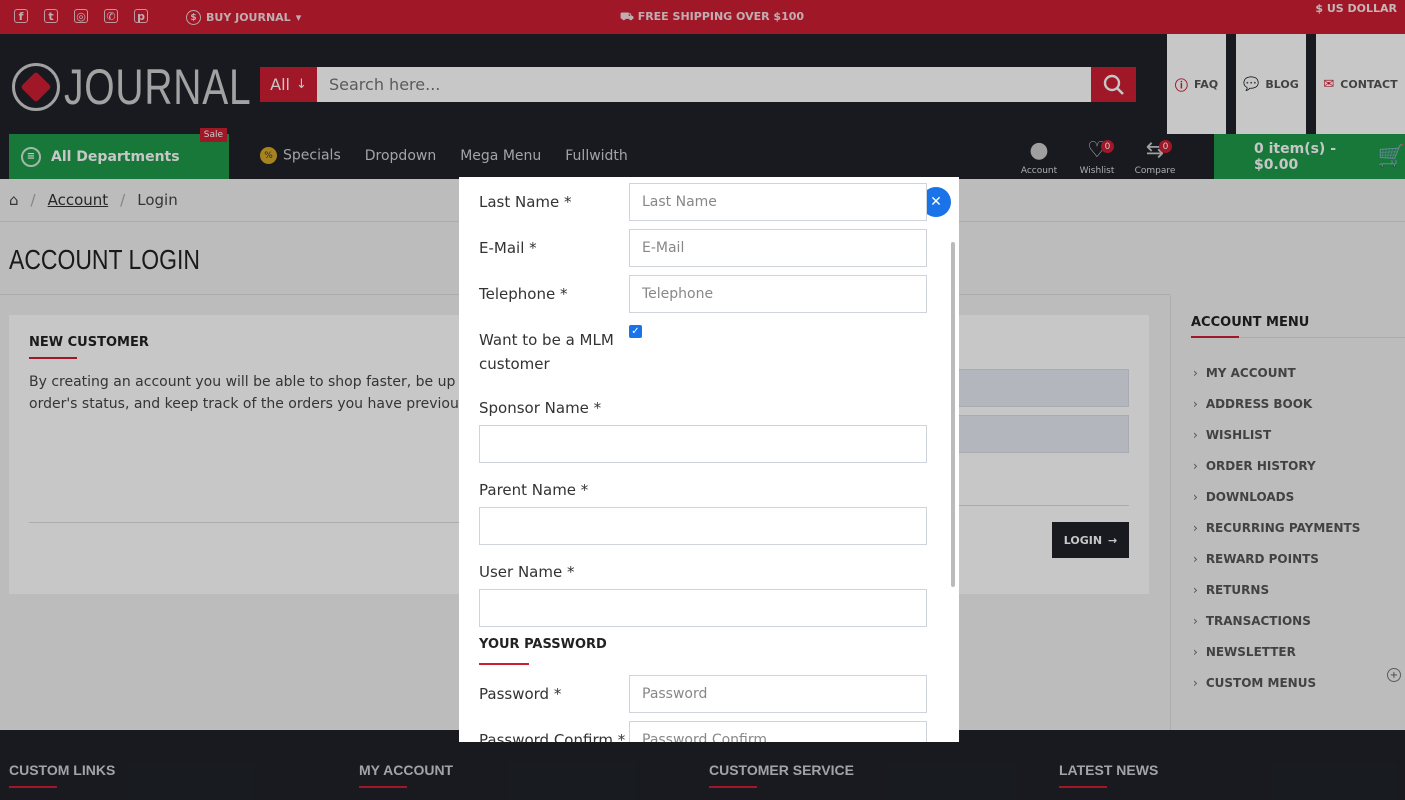 This screenshot has height=800, width=1405. I want to click on check-icon: ✓, so click(635, 331).